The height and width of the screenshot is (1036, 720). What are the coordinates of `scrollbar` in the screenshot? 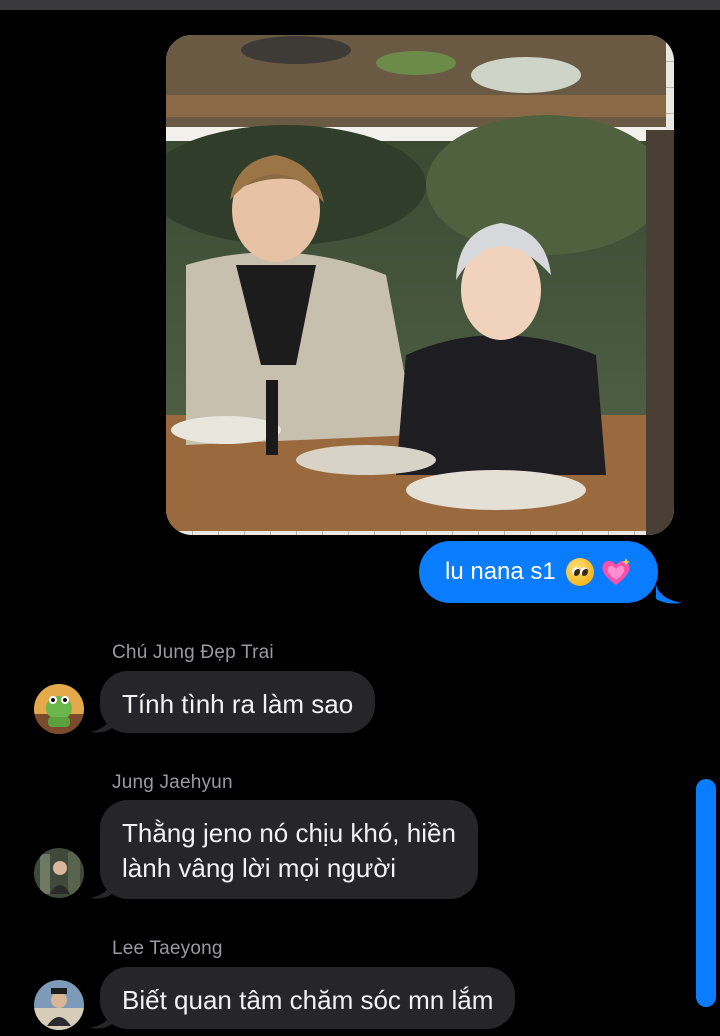 It's located at (706, 893).